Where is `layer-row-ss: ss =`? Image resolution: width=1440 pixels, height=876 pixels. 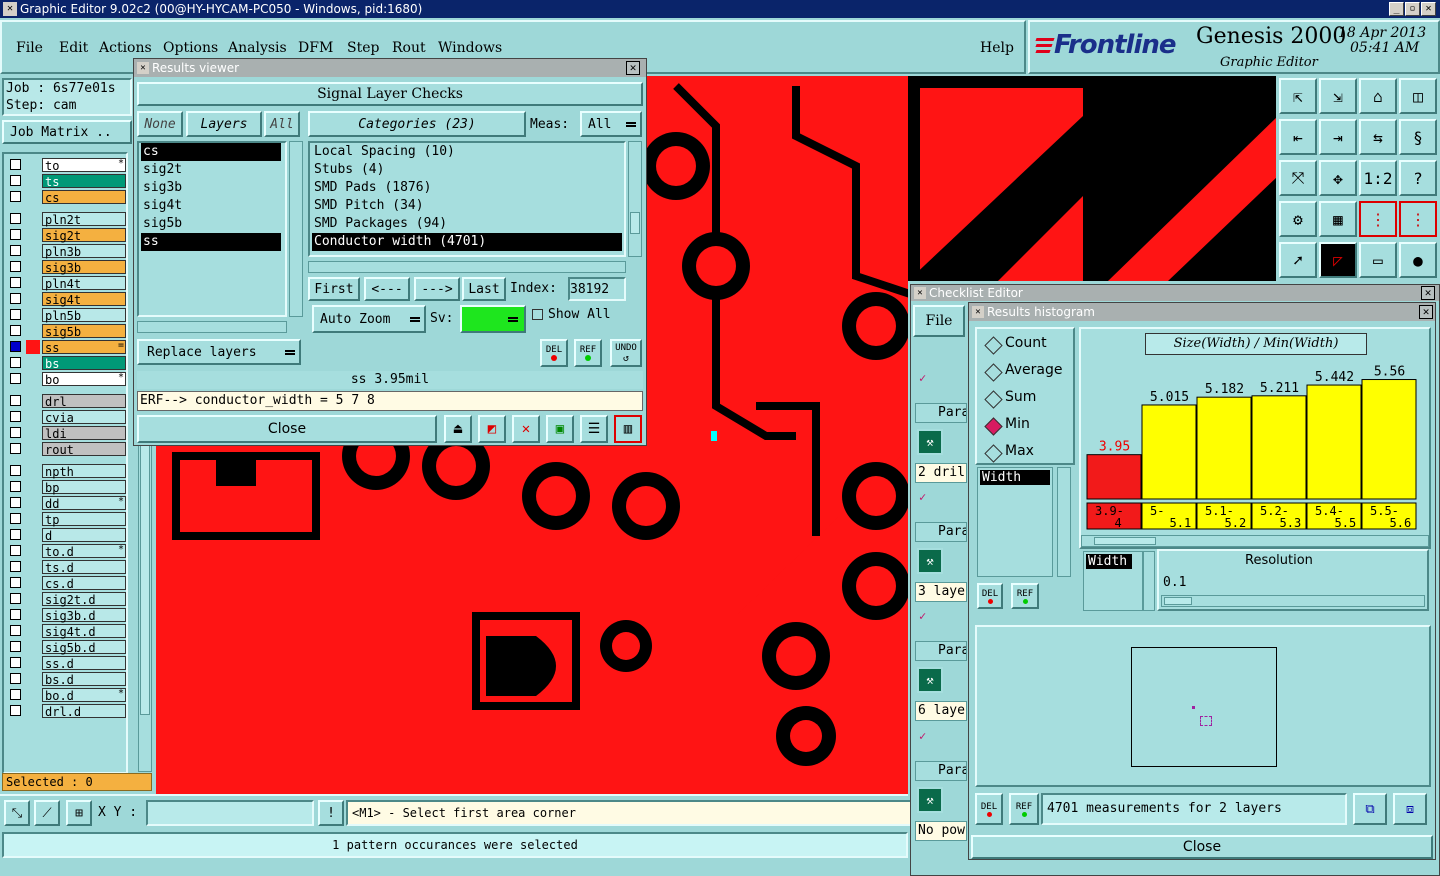 layer-row-ss: ss = is located at coordinates (67, 347).